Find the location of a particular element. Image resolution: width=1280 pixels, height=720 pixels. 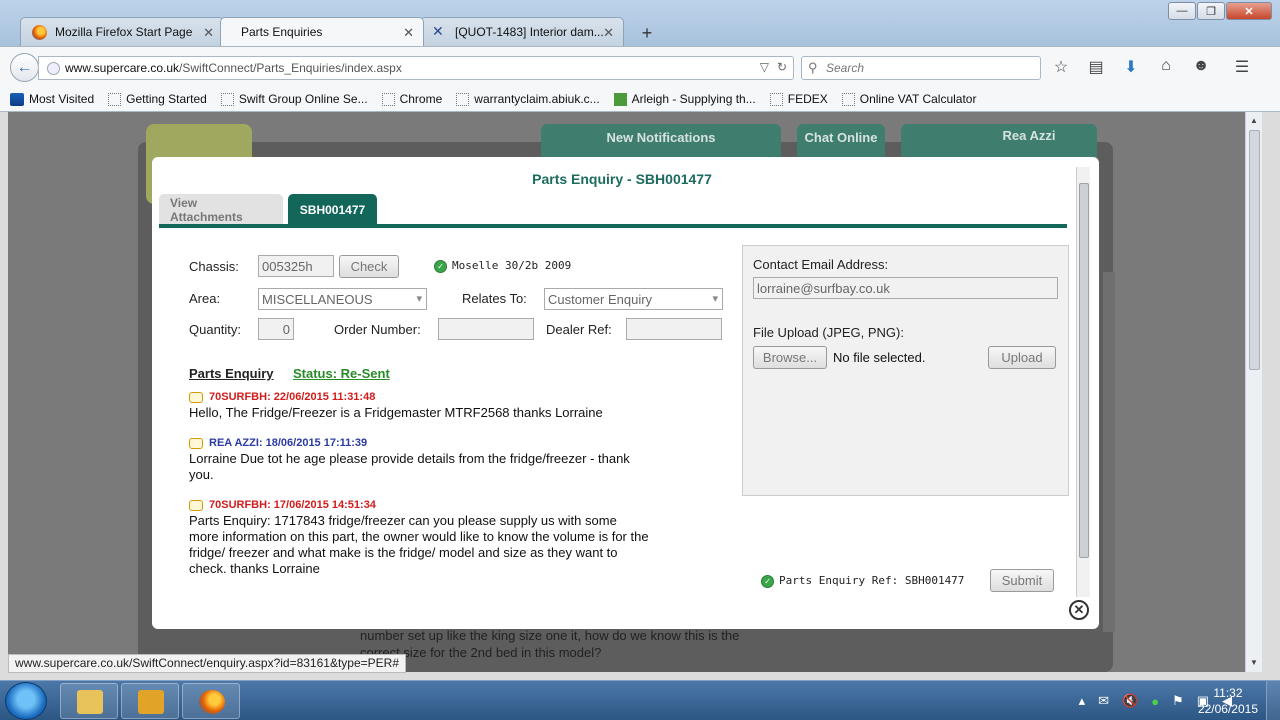

scroll-up-icon: ▲ is located at coordinates (1254, 120).